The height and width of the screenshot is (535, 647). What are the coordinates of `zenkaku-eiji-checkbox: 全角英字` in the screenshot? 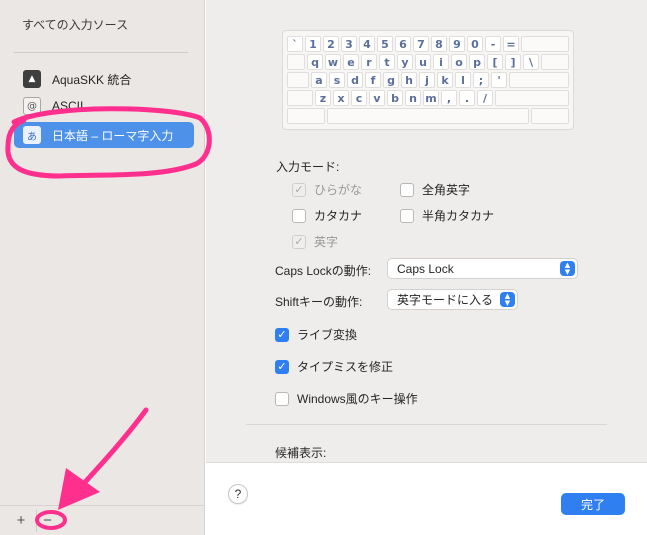 It's located at (435, 189).